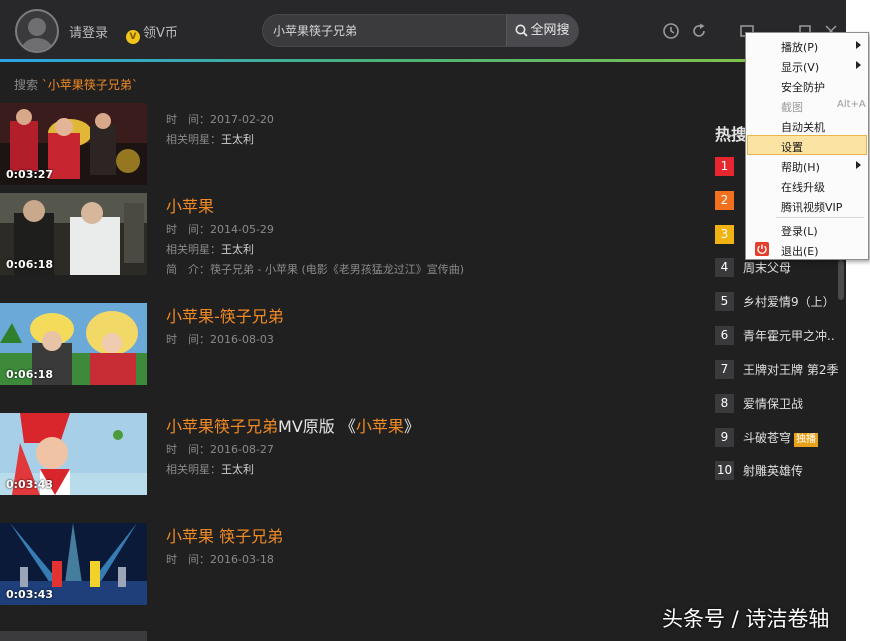  I want to click on menu-item-update: 在线升级, so click(807, 185).